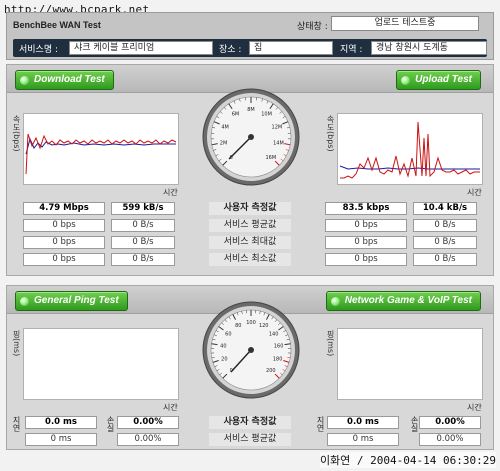 The height and width of the screenshot is (471, 500). Describe the element at coordinates (445, 242) in the screenshot. I see `upload-bytes-max: 0 B/s` at that location.